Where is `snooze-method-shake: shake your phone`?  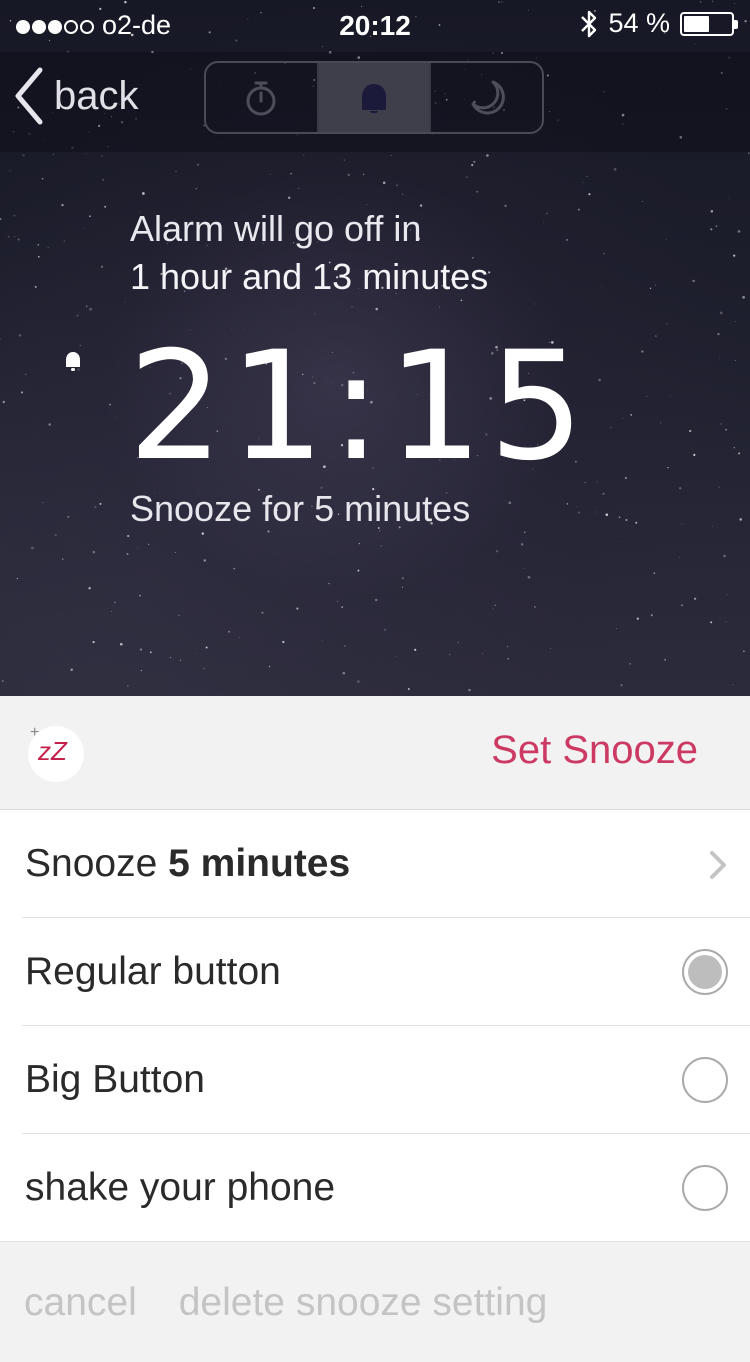
snooze-method-shake: shake your phone is located at coordinates (375, 1188).